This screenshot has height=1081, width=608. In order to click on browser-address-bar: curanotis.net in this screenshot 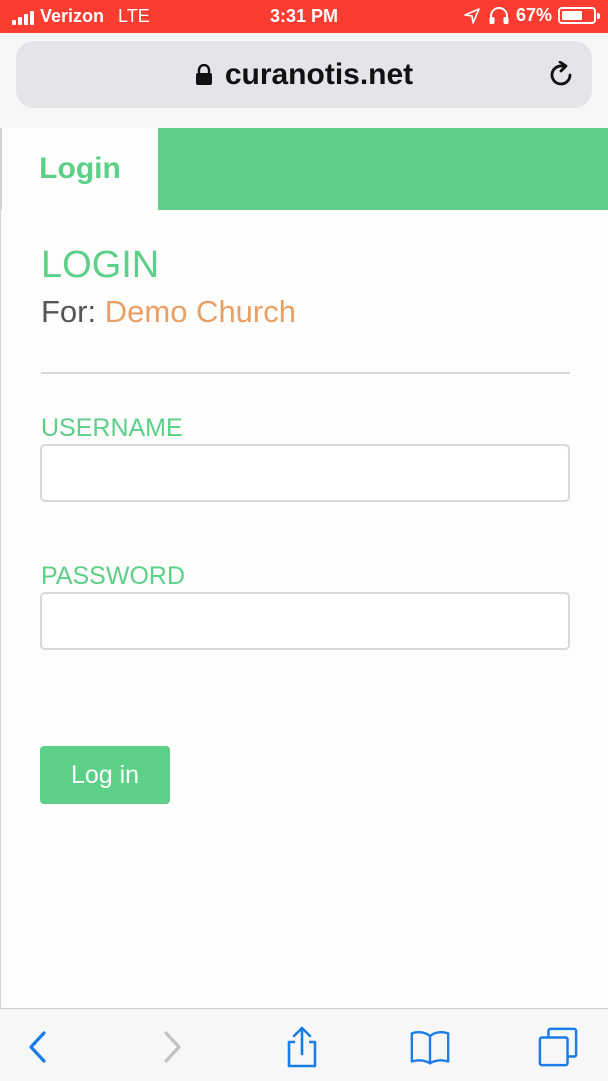, I will do `click(304, 80)`.